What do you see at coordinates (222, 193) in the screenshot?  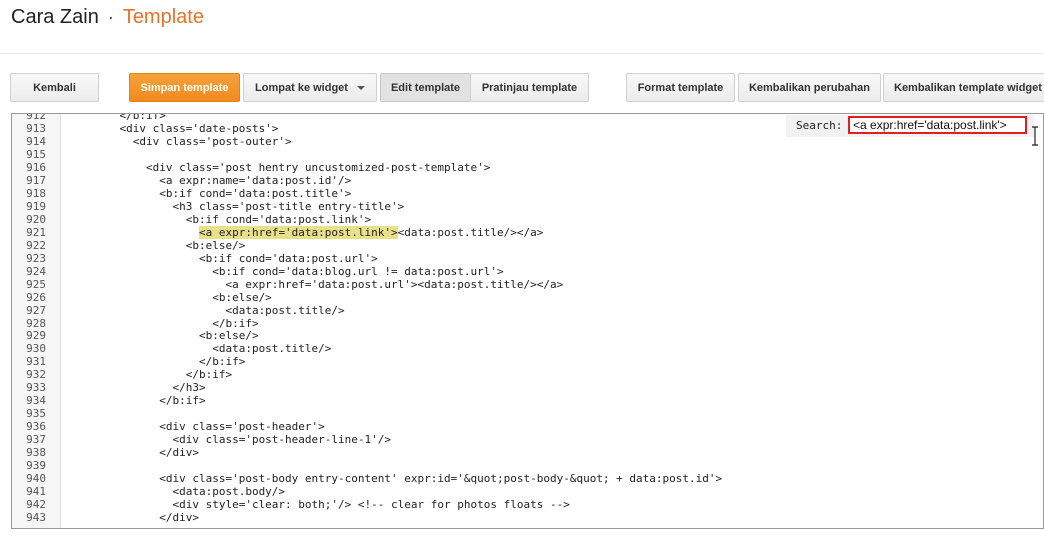 I see `code-text: <b:if cond='data:post.title'>` at bounding box center [222, 193].